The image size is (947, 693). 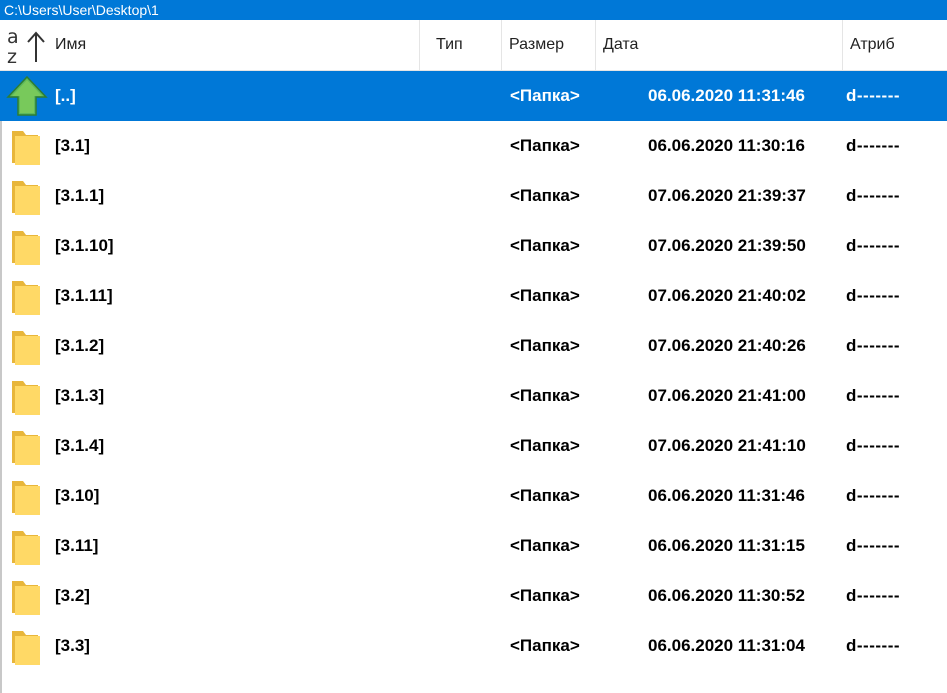 I want to click on row-name: [3.1.10], so click(x=84, y=245).